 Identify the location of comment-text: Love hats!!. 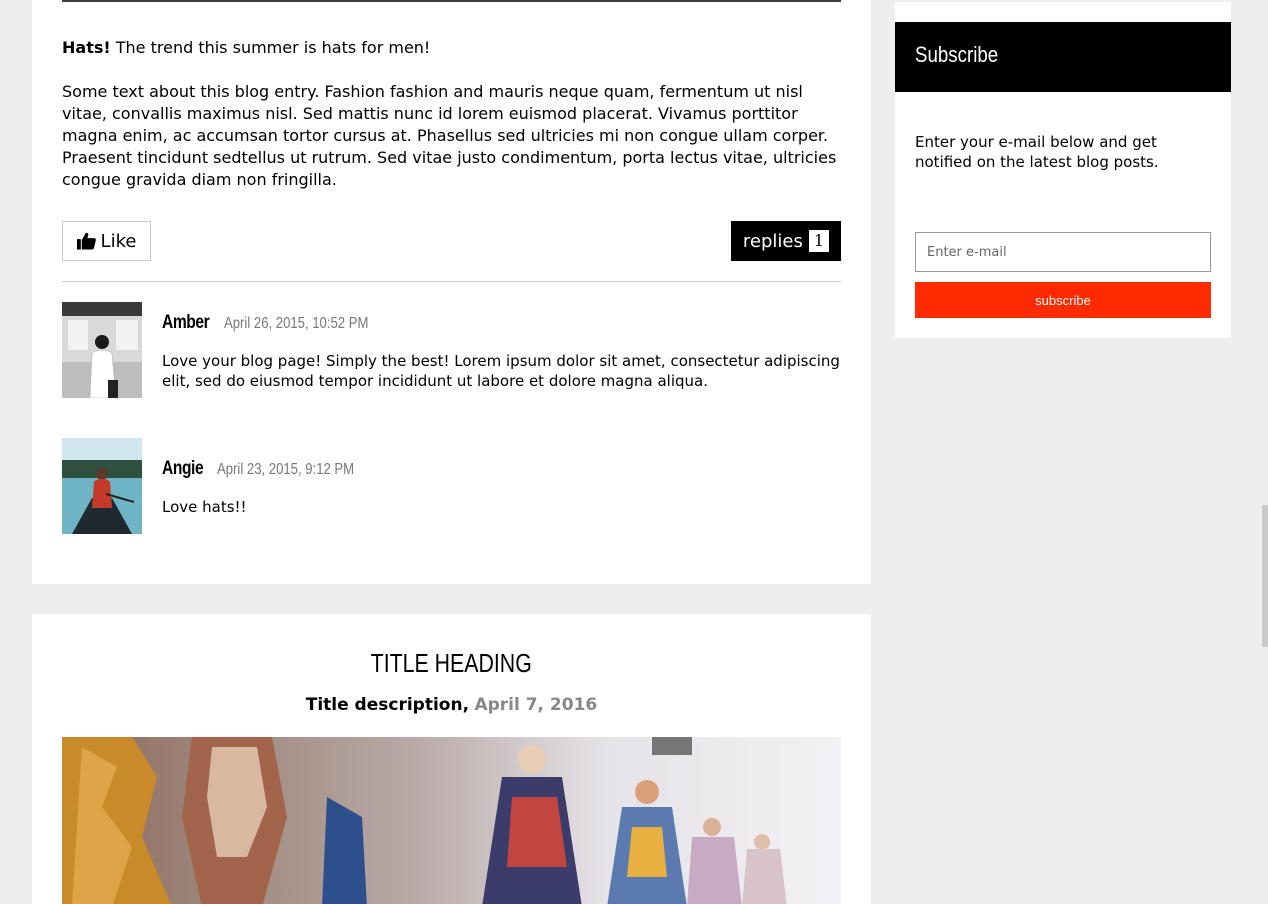
(204, 507).